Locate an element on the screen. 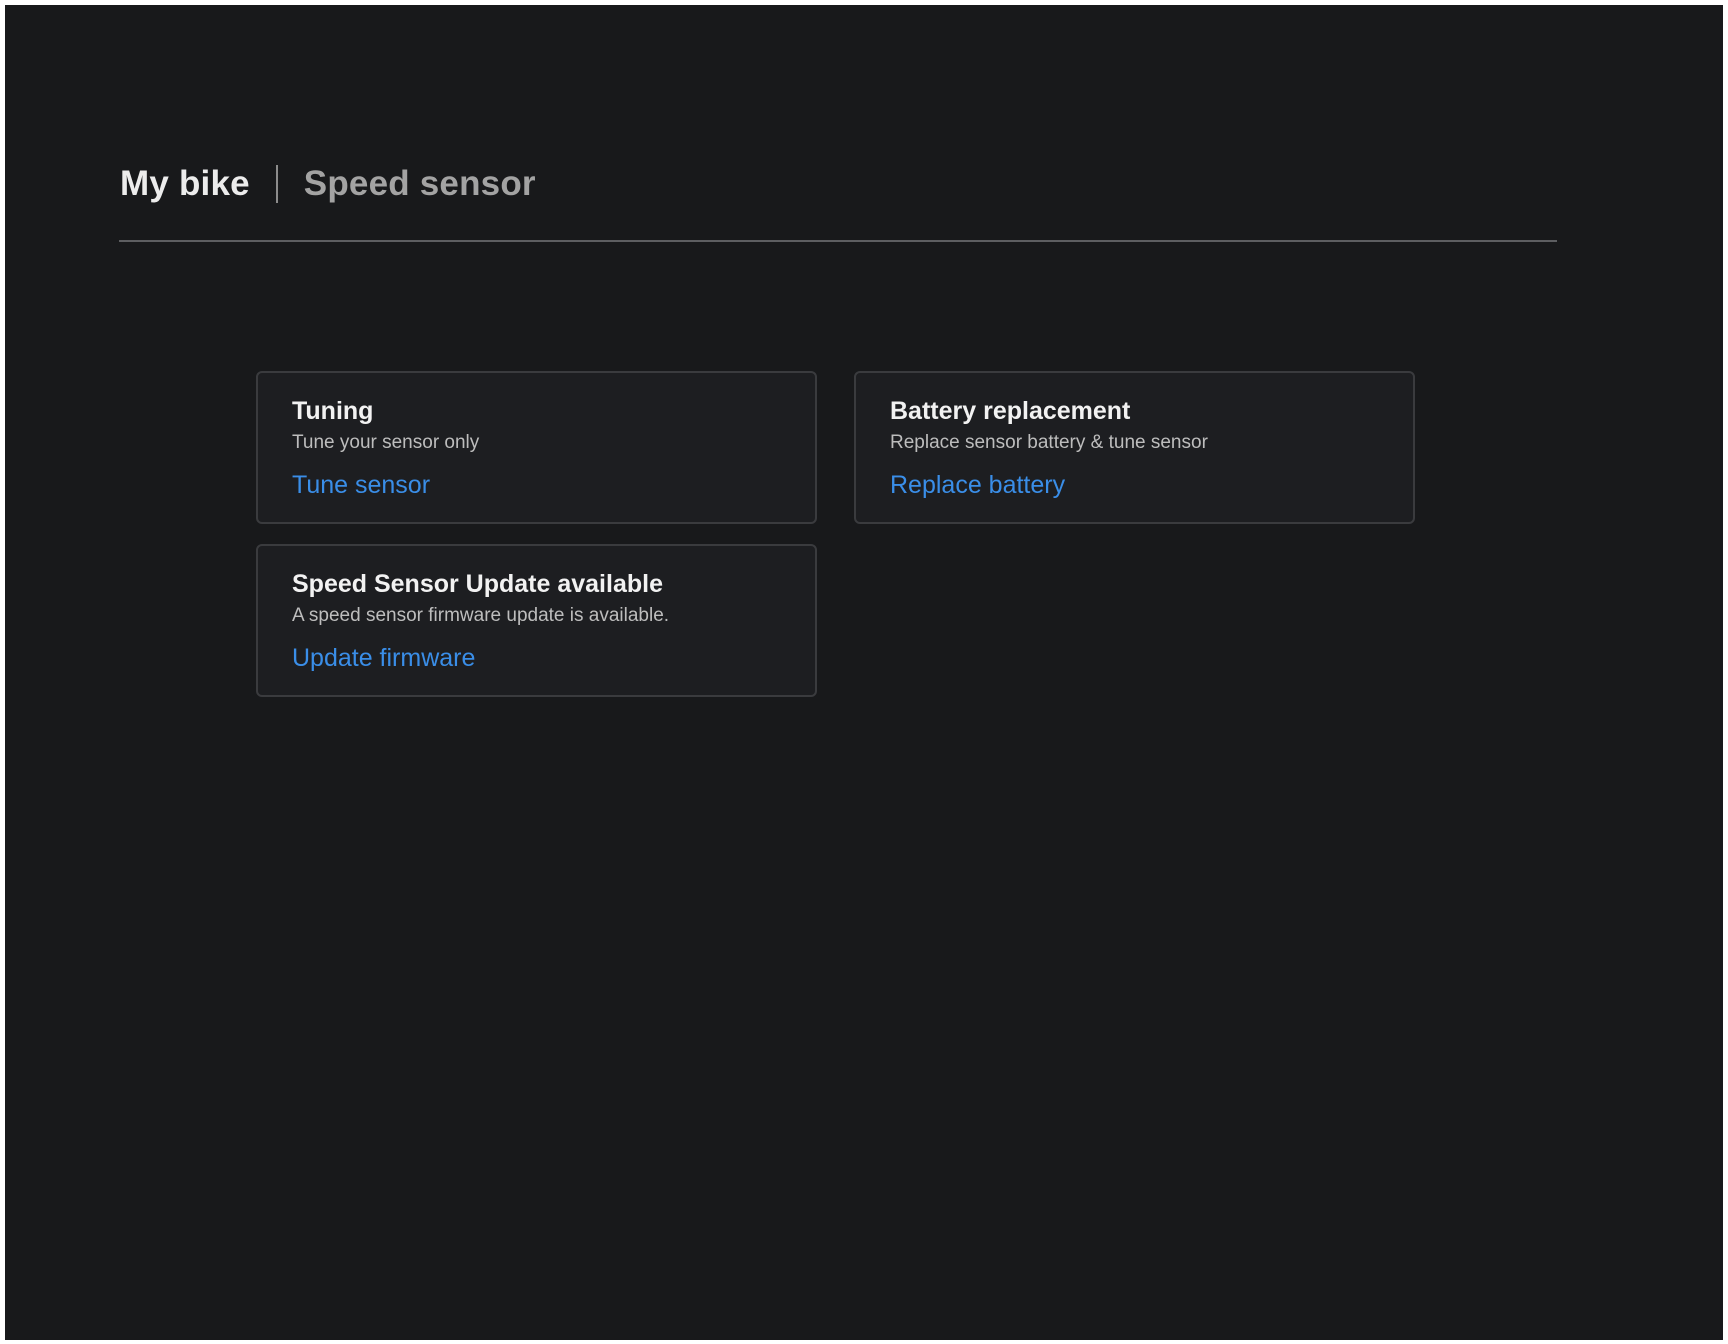  breadcrumb: My bike Speed sensor is located at coordinates (328, 184).